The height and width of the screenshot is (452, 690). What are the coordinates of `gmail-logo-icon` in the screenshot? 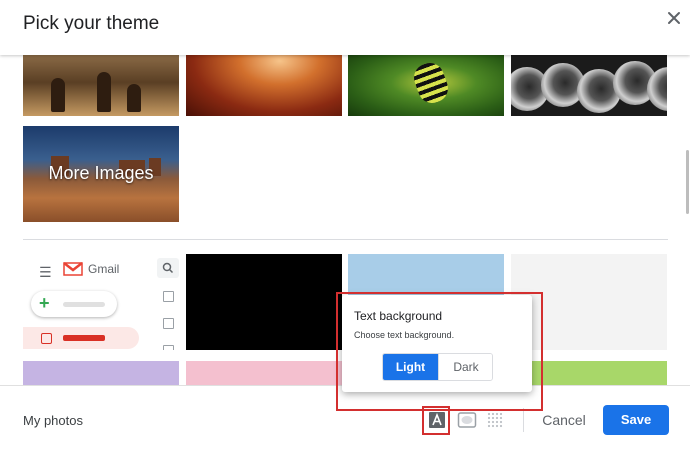 It's located at (73, 269).